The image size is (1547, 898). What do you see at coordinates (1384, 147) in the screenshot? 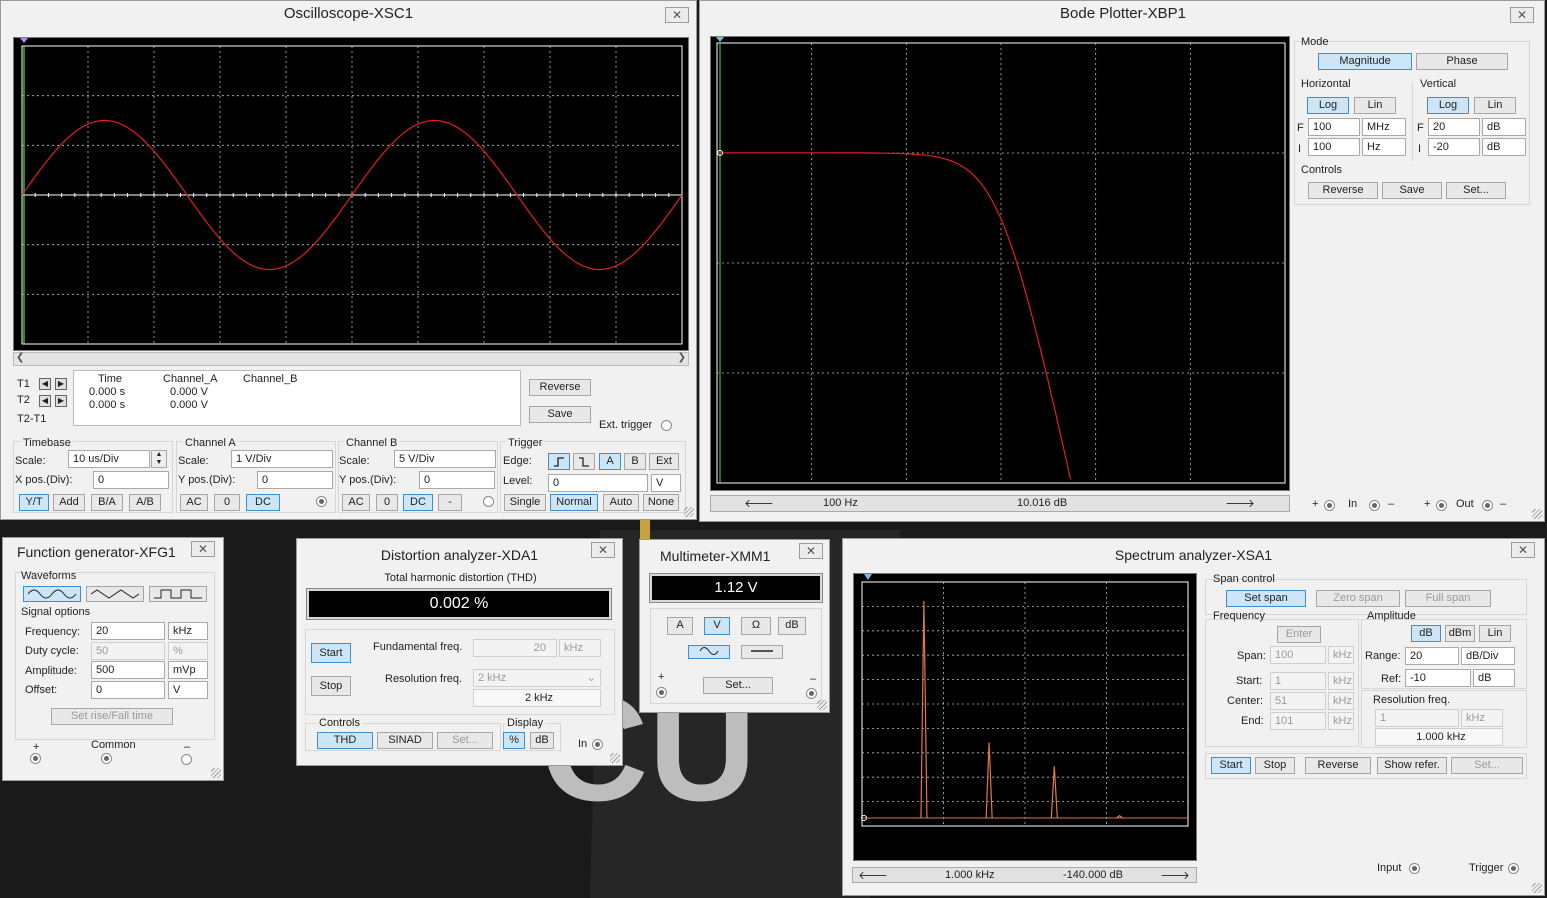
I see `horizontal-i-unit: Hz` at bounding box center [1384, 147].